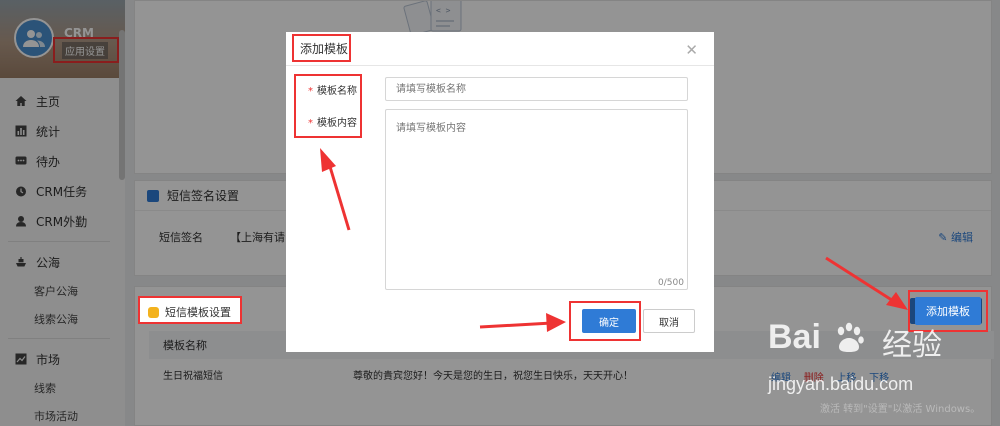  I want to click on message-icon, so click(153, 312).